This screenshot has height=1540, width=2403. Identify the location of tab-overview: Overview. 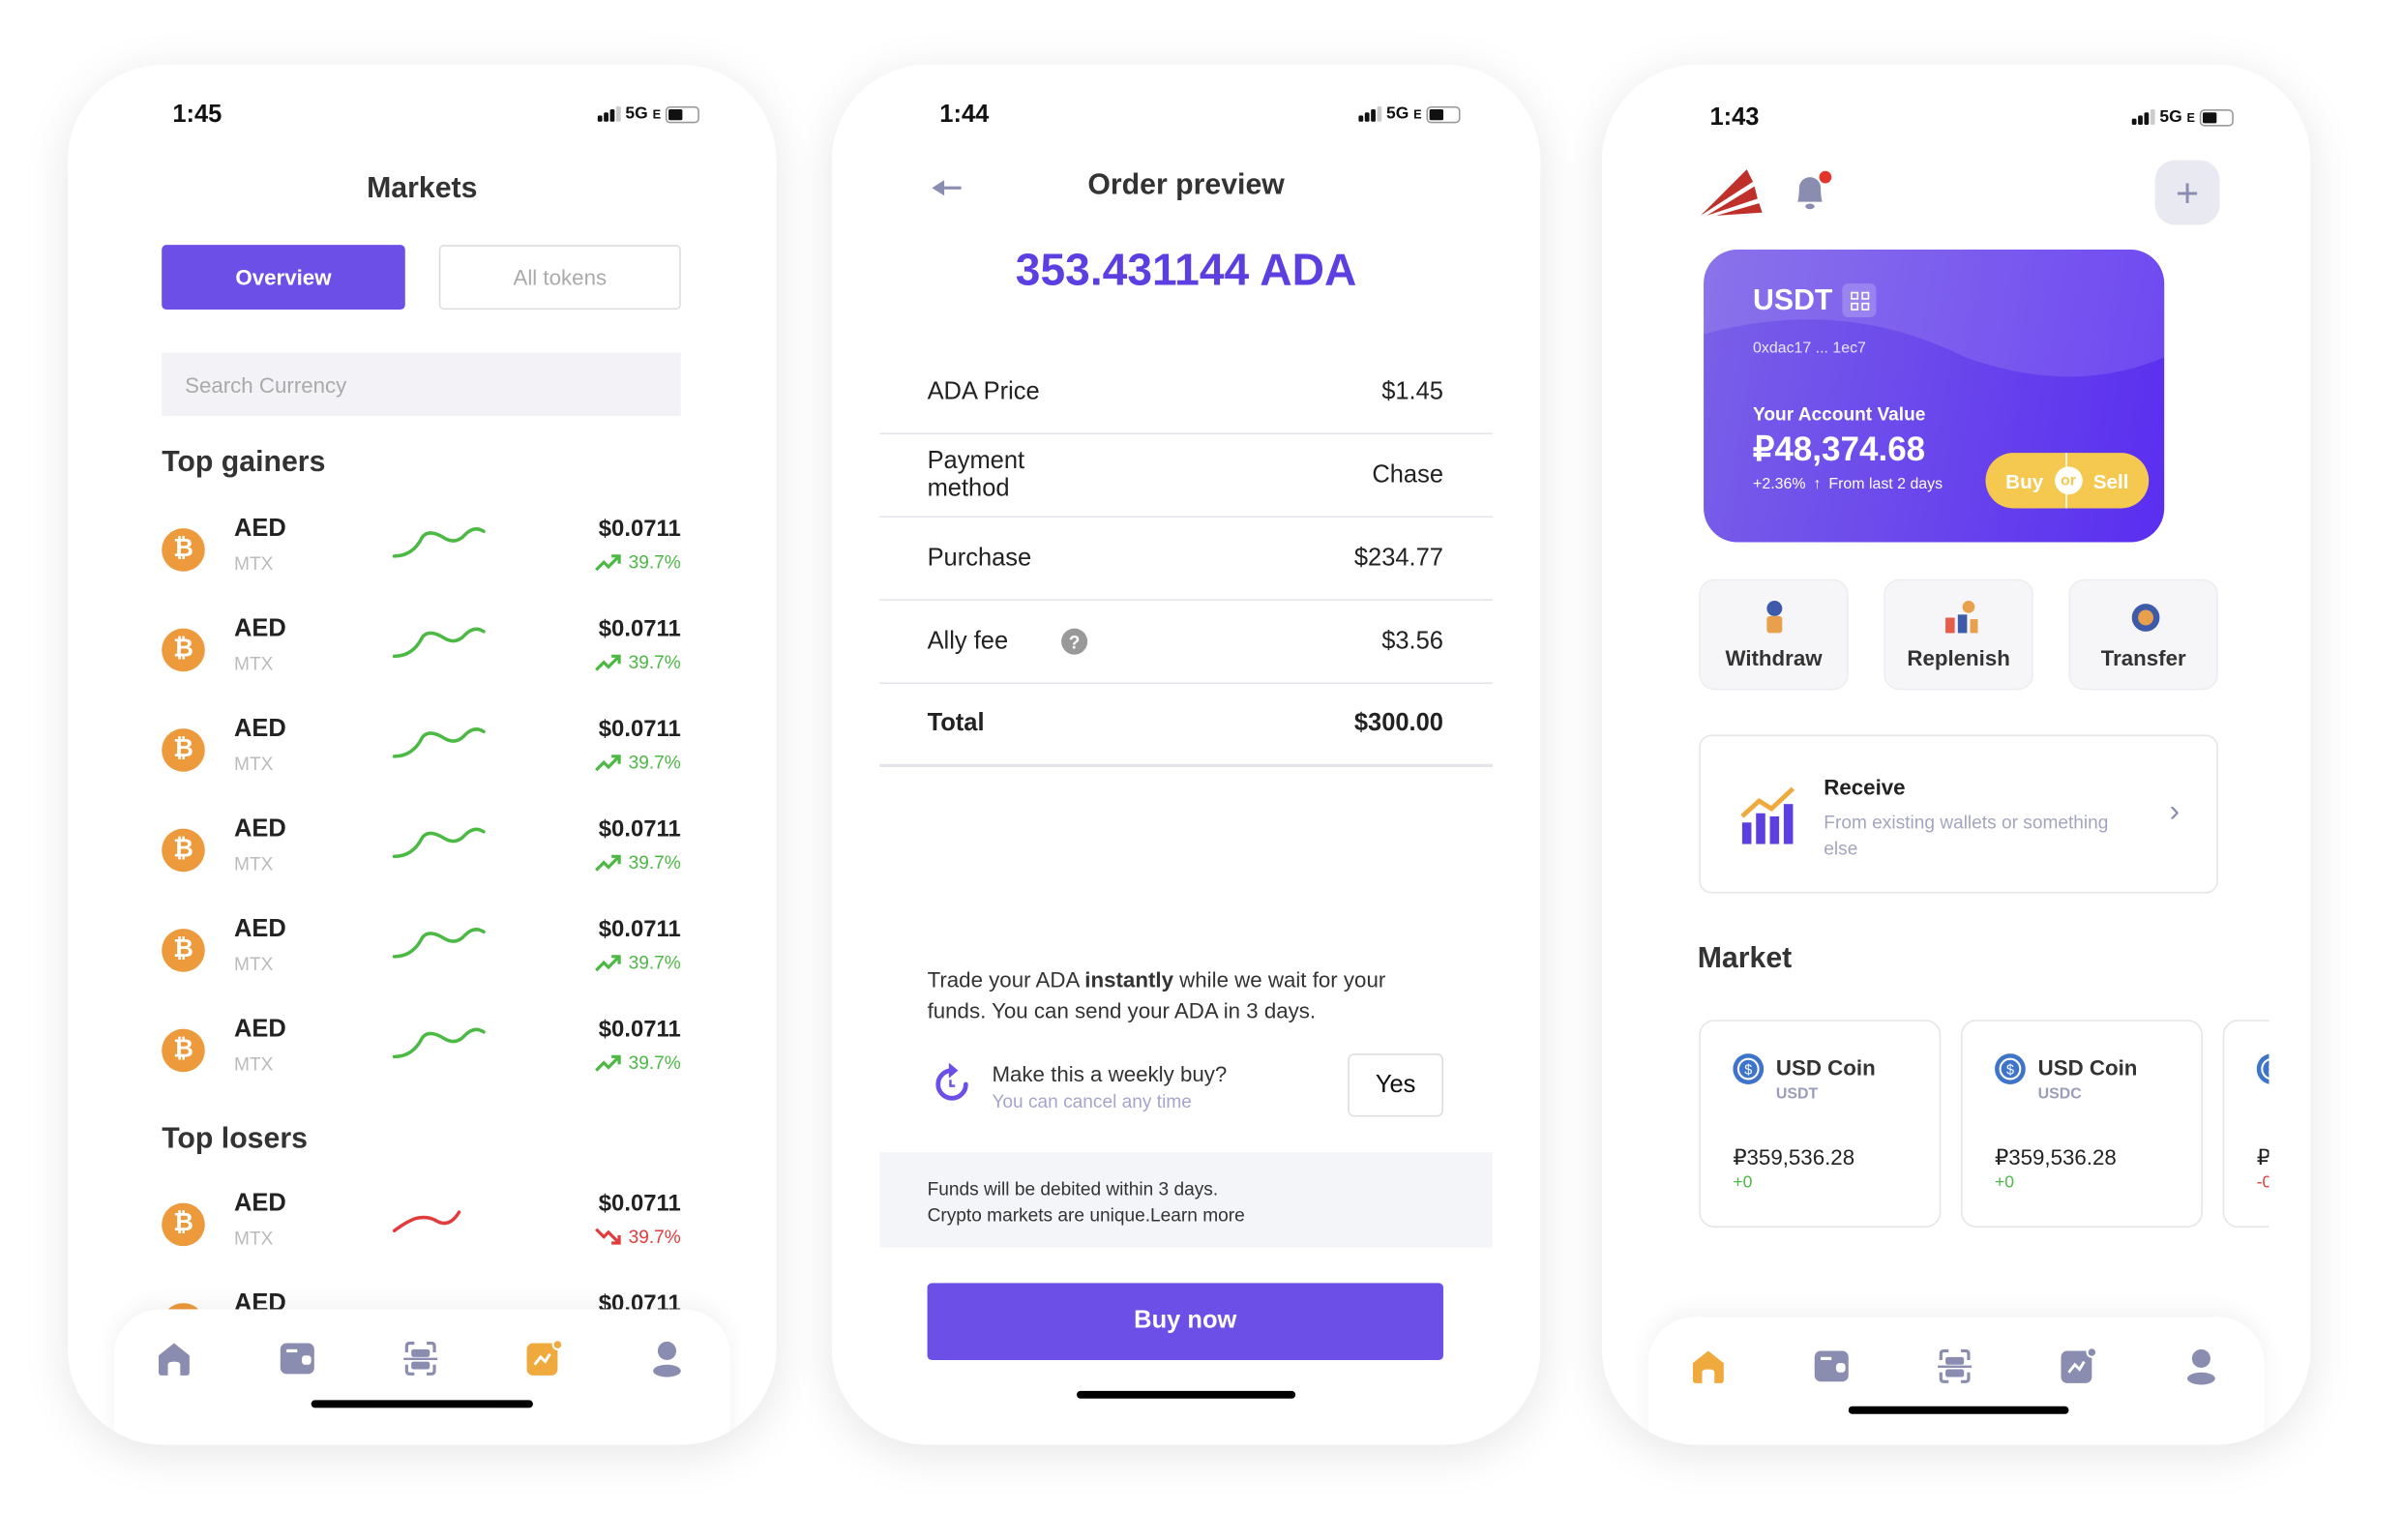
(283, 278).